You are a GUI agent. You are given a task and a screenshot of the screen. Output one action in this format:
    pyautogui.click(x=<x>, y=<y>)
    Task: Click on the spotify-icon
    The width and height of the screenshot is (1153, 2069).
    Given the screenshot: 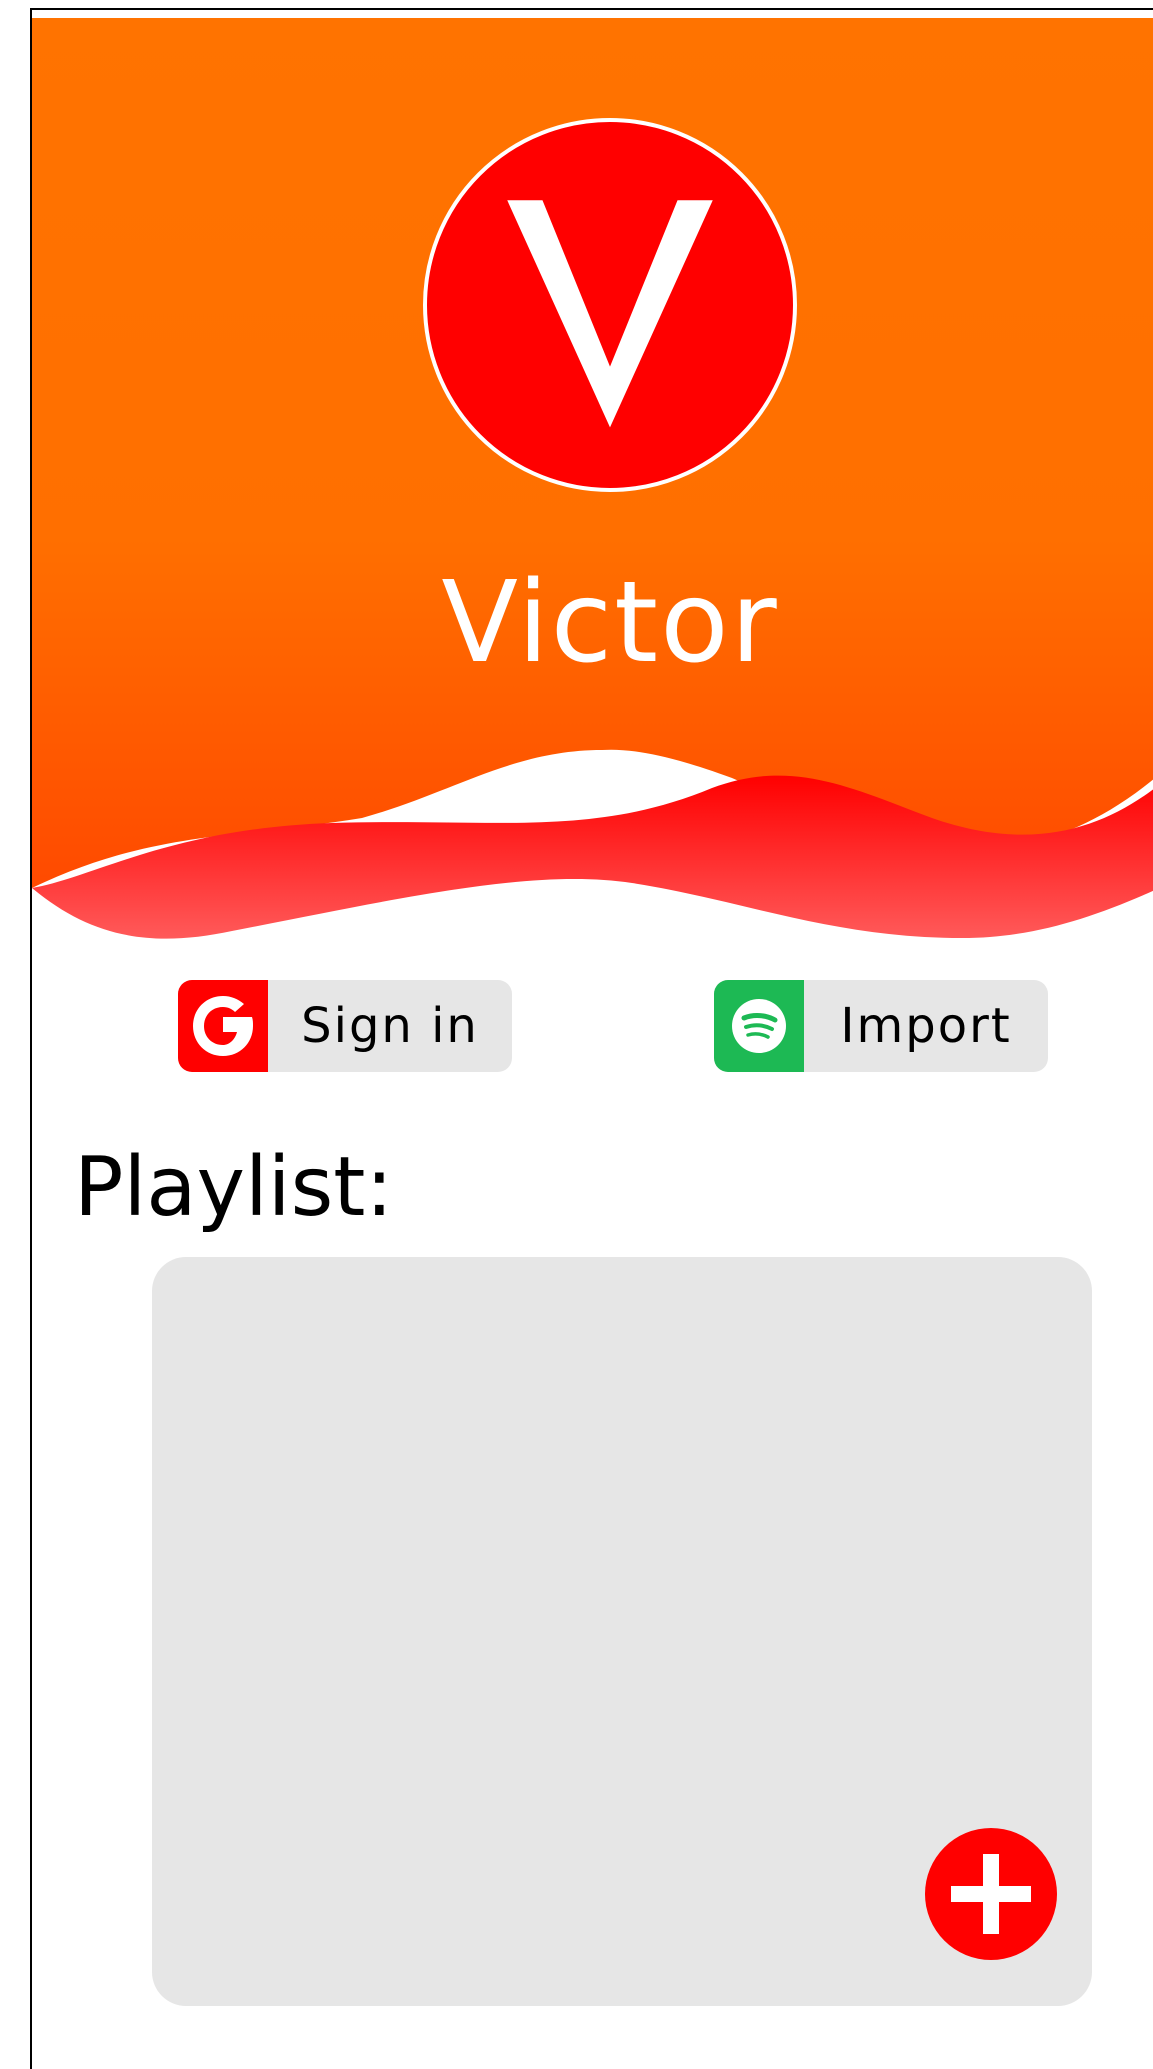 What is the action you would take?
    pyautogui.click(x=759, y=1026)
    